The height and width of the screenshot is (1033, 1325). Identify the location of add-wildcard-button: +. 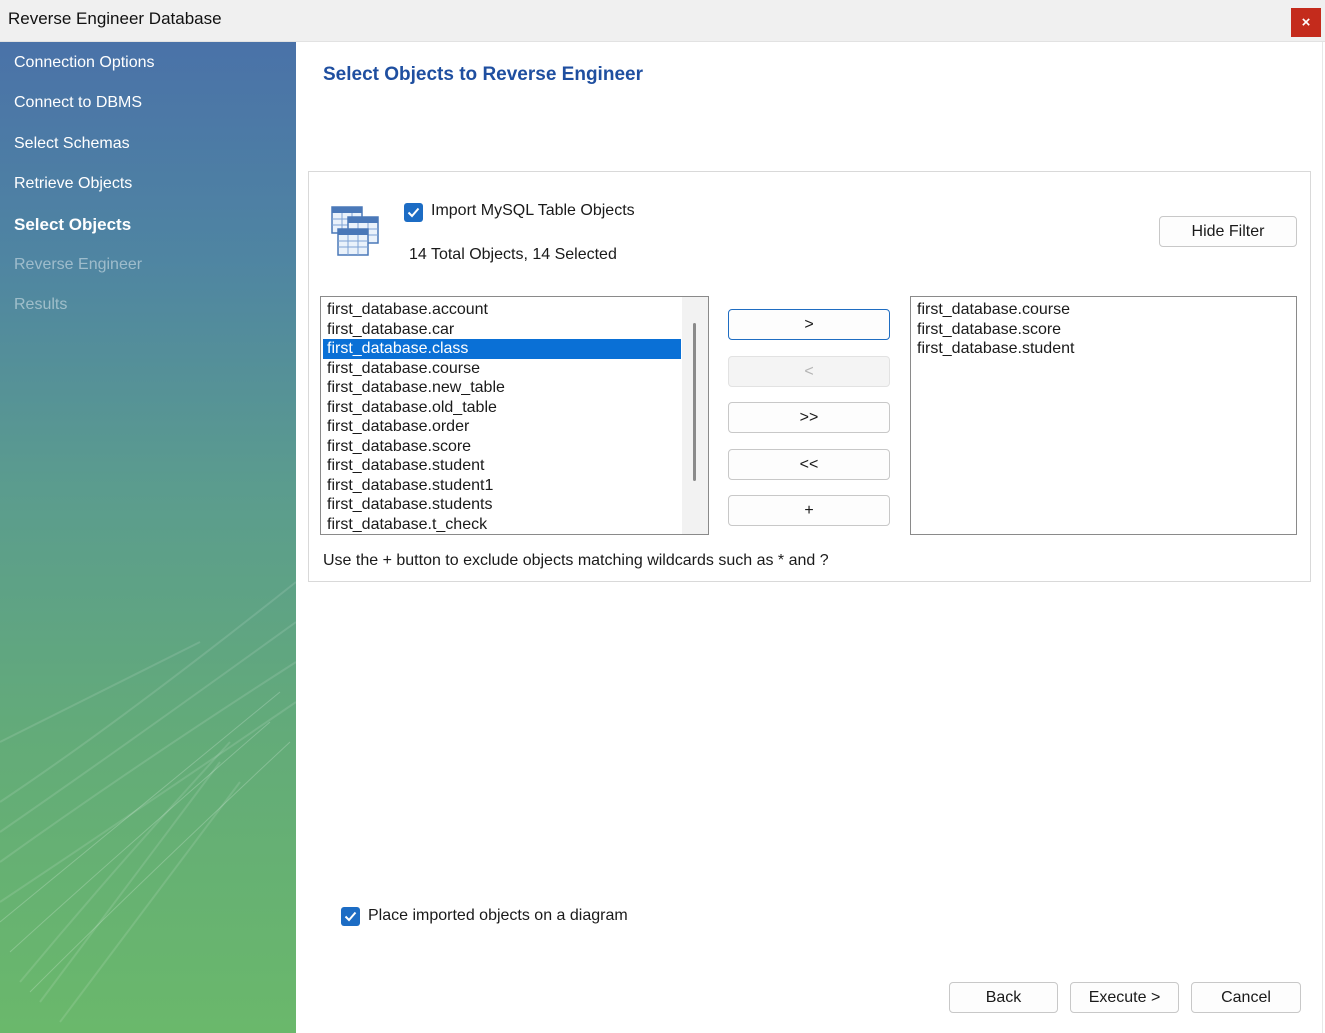
(809, 510).